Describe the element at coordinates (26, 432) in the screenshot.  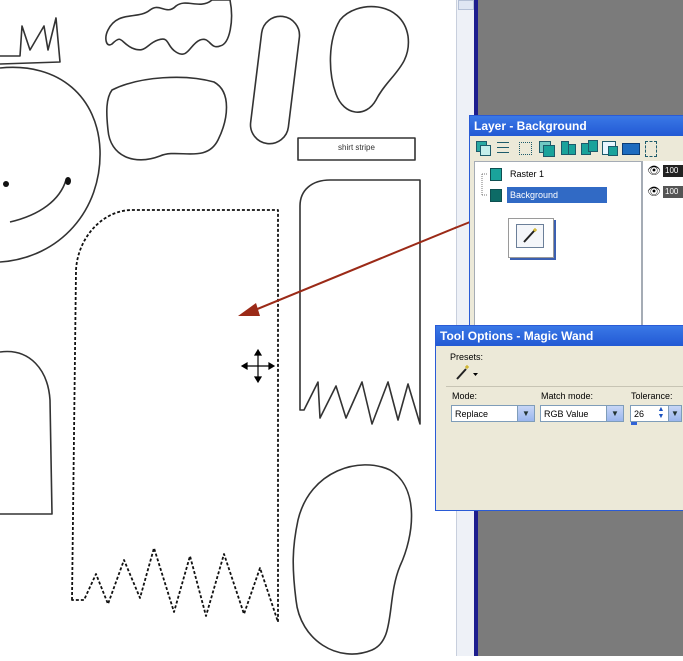
I see `arch-shape-left` at that location.